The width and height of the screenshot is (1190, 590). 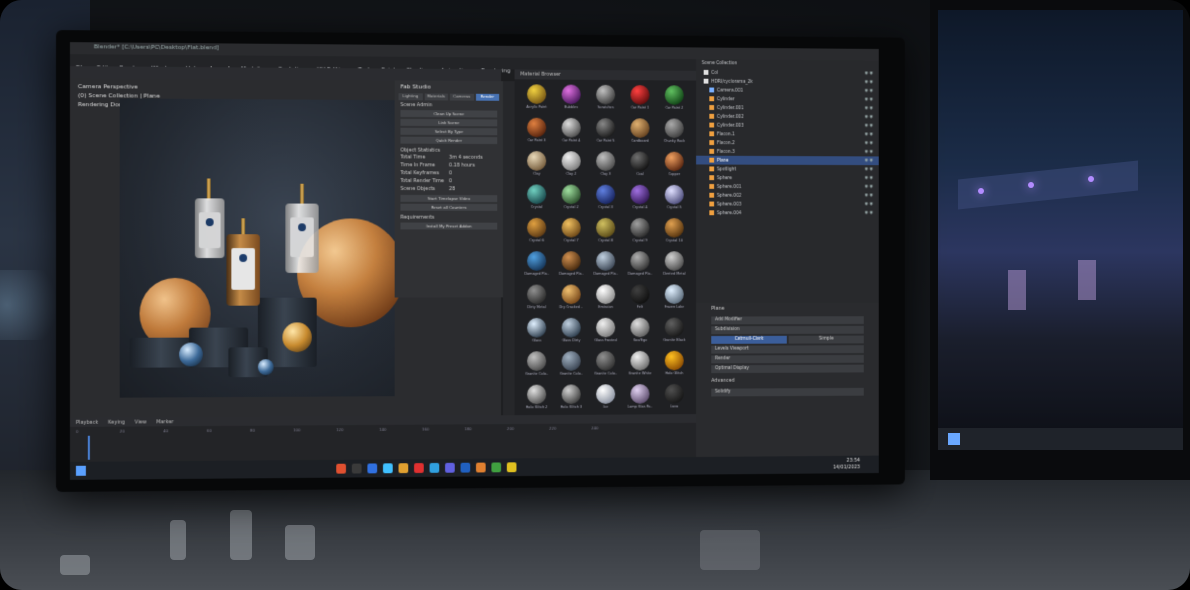 What do you see at coordinates (449, 122) in the screenshot?
I see `panel-button: Link Scene` at bounding box center [449, 122].